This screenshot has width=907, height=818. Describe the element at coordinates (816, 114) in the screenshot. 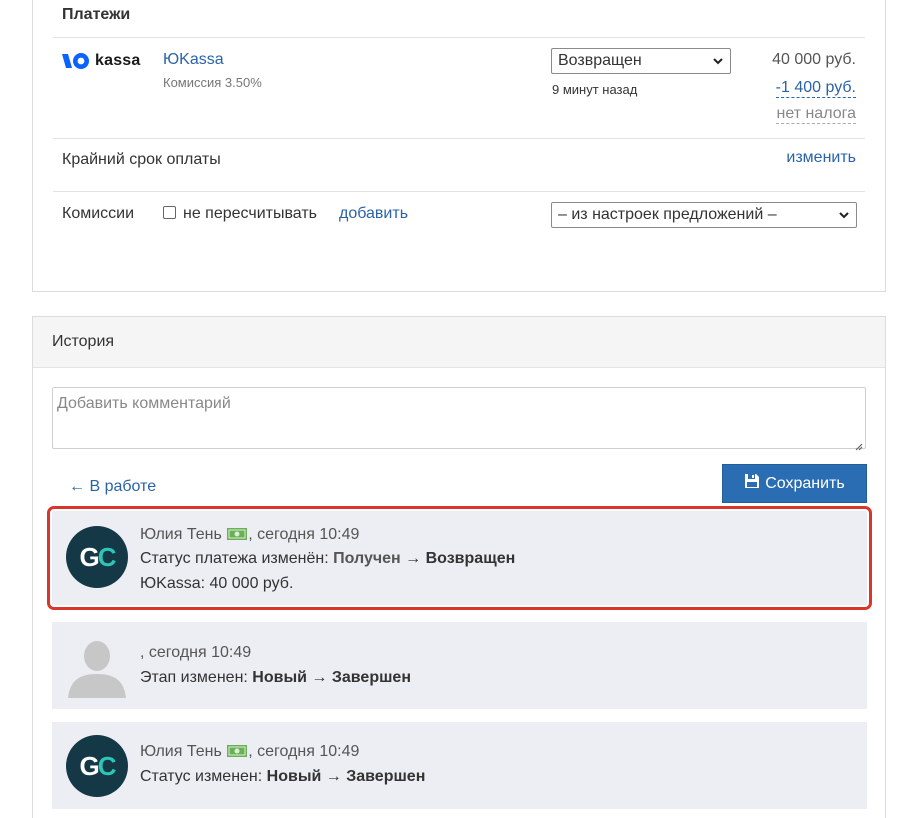

I see `payment-tax-link: нет налога` at that location.